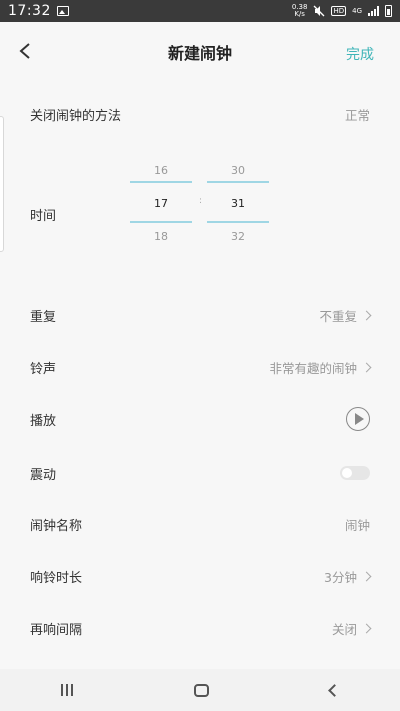  Describe the element at coordinates (200, 367) in the screenshot. I see `ringtone-row: 铃声 非常有趣的闹钟` at that location.